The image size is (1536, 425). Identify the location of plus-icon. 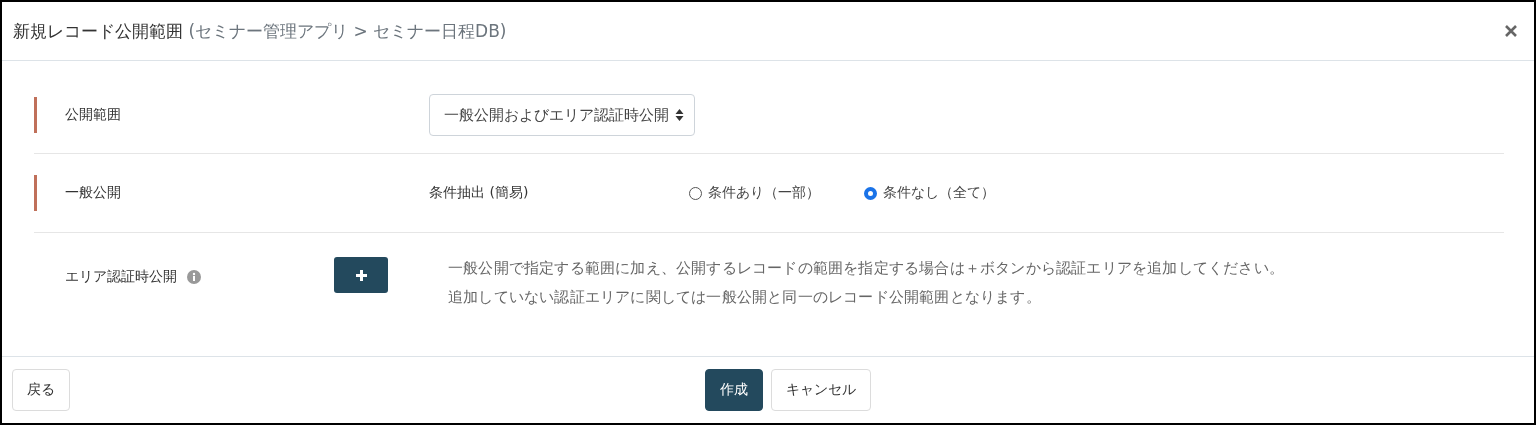
(361, 275).